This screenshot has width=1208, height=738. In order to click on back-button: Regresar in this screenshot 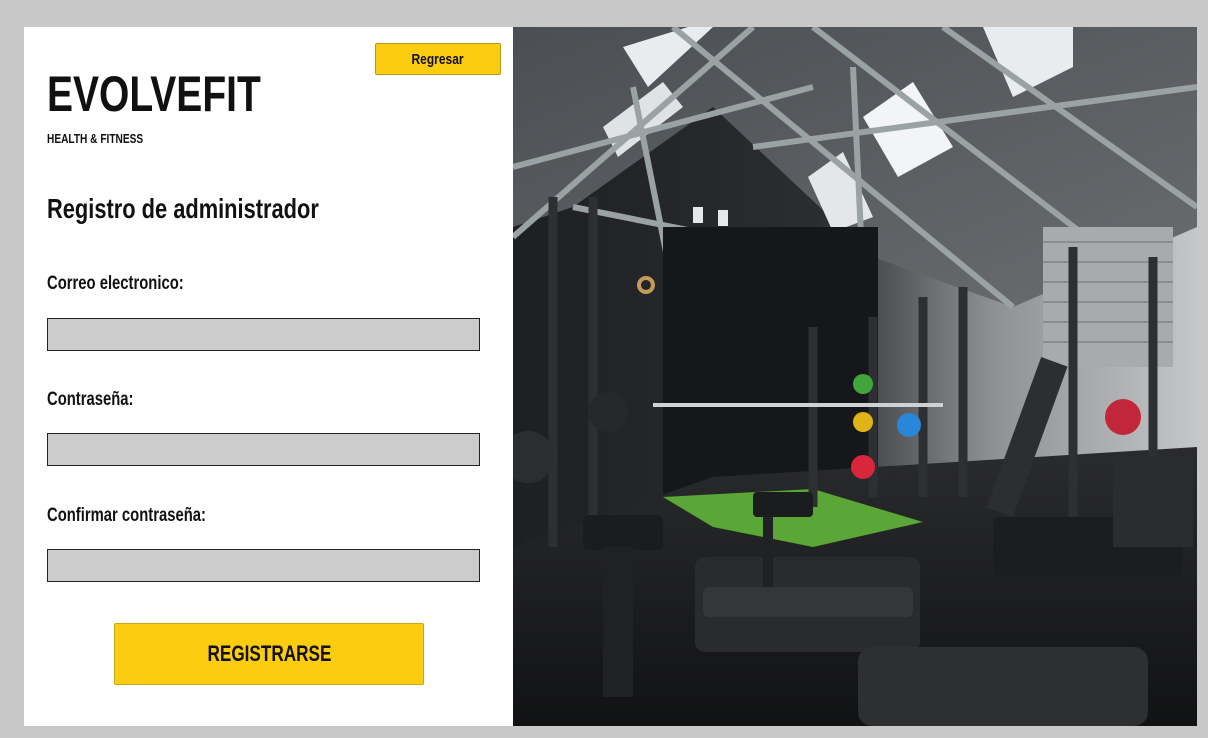, I will do `click(438, 59)`.